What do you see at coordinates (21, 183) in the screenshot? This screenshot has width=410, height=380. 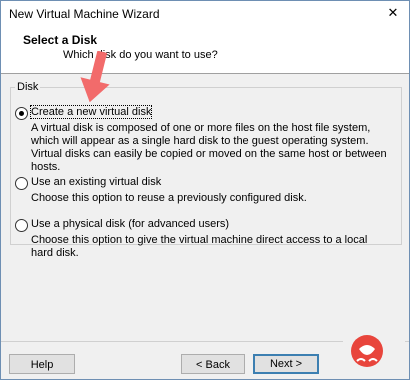 I see `radio-use-existing-disk` at bounding box center [21, 183].